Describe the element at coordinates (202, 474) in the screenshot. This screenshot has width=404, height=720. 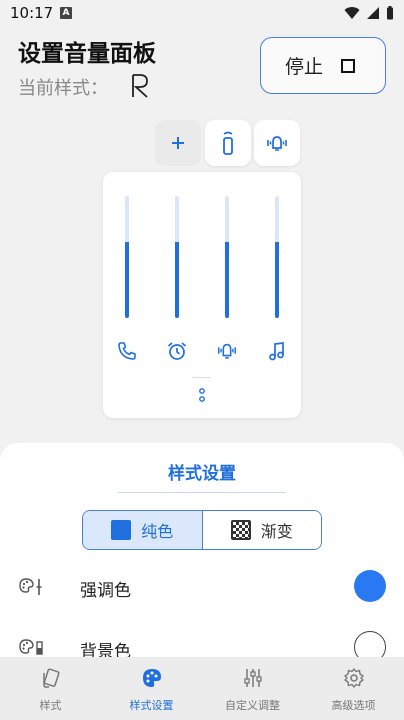
I see `sheet-title: 样式设置` at that location.